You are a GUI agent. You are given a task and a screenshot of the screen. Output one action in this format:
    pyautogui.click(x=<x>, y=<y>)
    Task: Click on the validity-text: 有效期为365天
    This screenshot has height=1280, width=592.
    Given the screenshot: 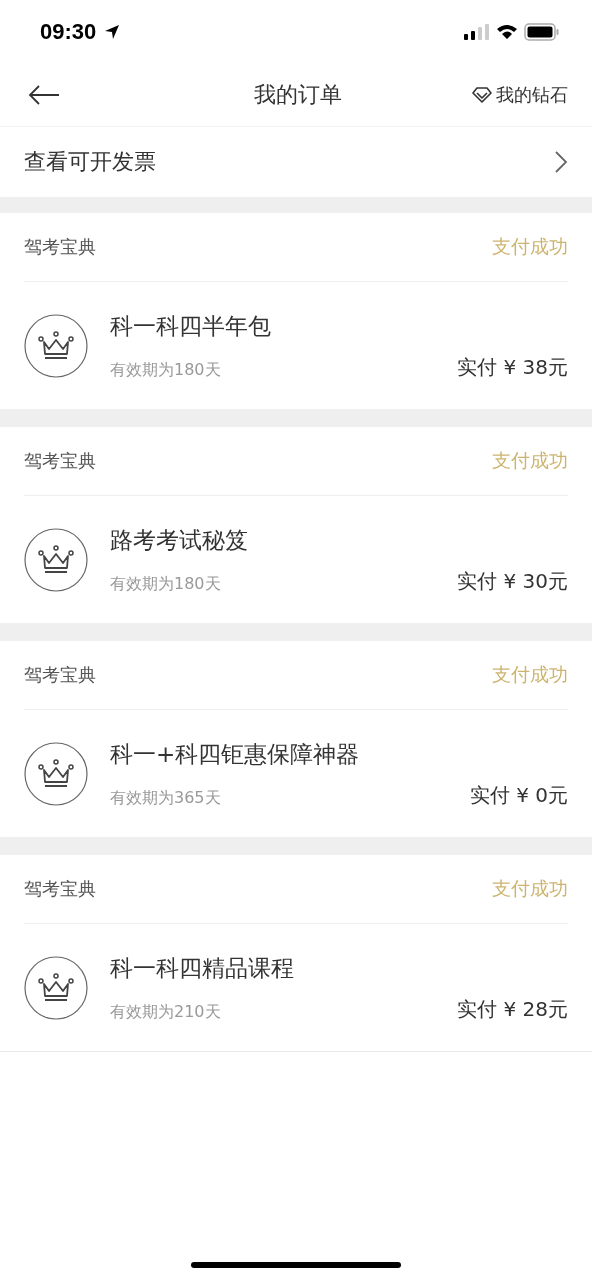 What is the action you would take?
    pyautogui.click(x=165, y=798)
    